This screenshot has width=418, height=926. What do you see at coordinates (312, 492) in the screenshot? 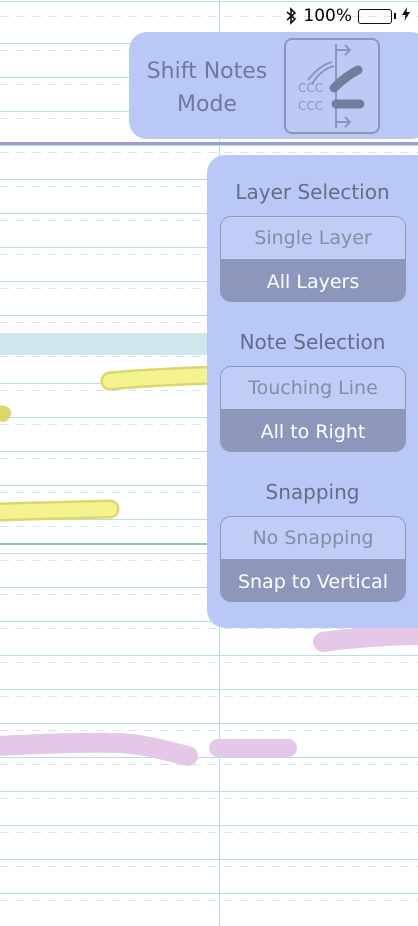
I see `snapping-title: Snapping` at bounding box center [312, 492].